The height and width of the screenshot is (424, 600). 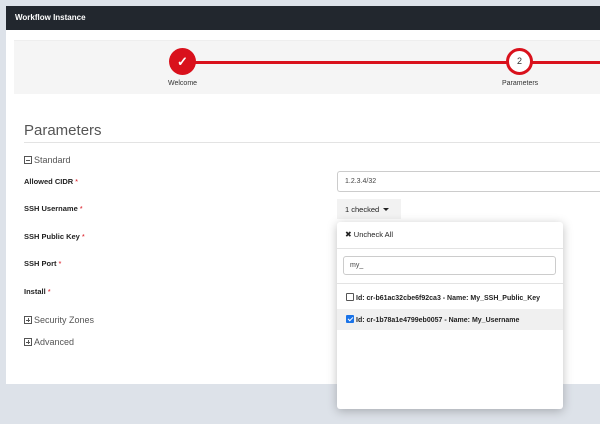 I want to click on allowed-cidr-label: Allowed CIDR, so click(x=49, y=181).